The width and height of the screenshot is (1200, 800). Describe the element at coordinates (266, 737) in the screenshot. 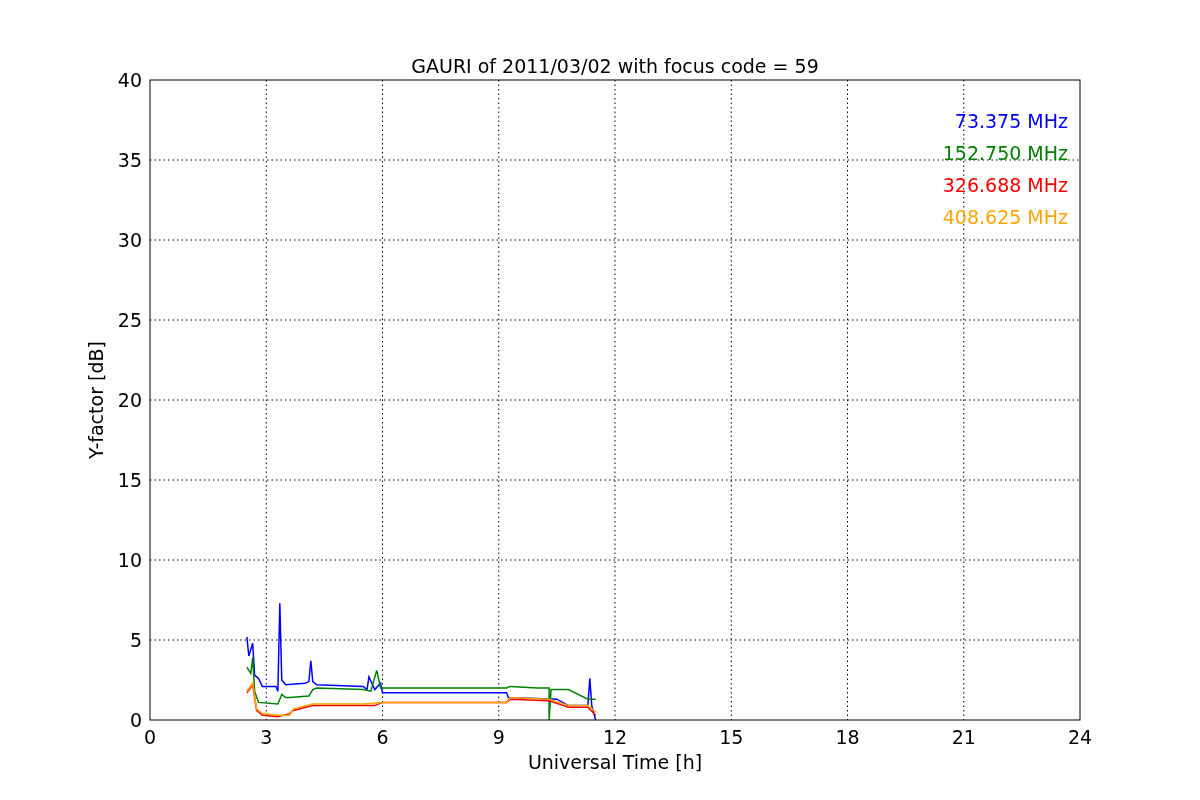

I see `x-tick-label: 3` at that location.